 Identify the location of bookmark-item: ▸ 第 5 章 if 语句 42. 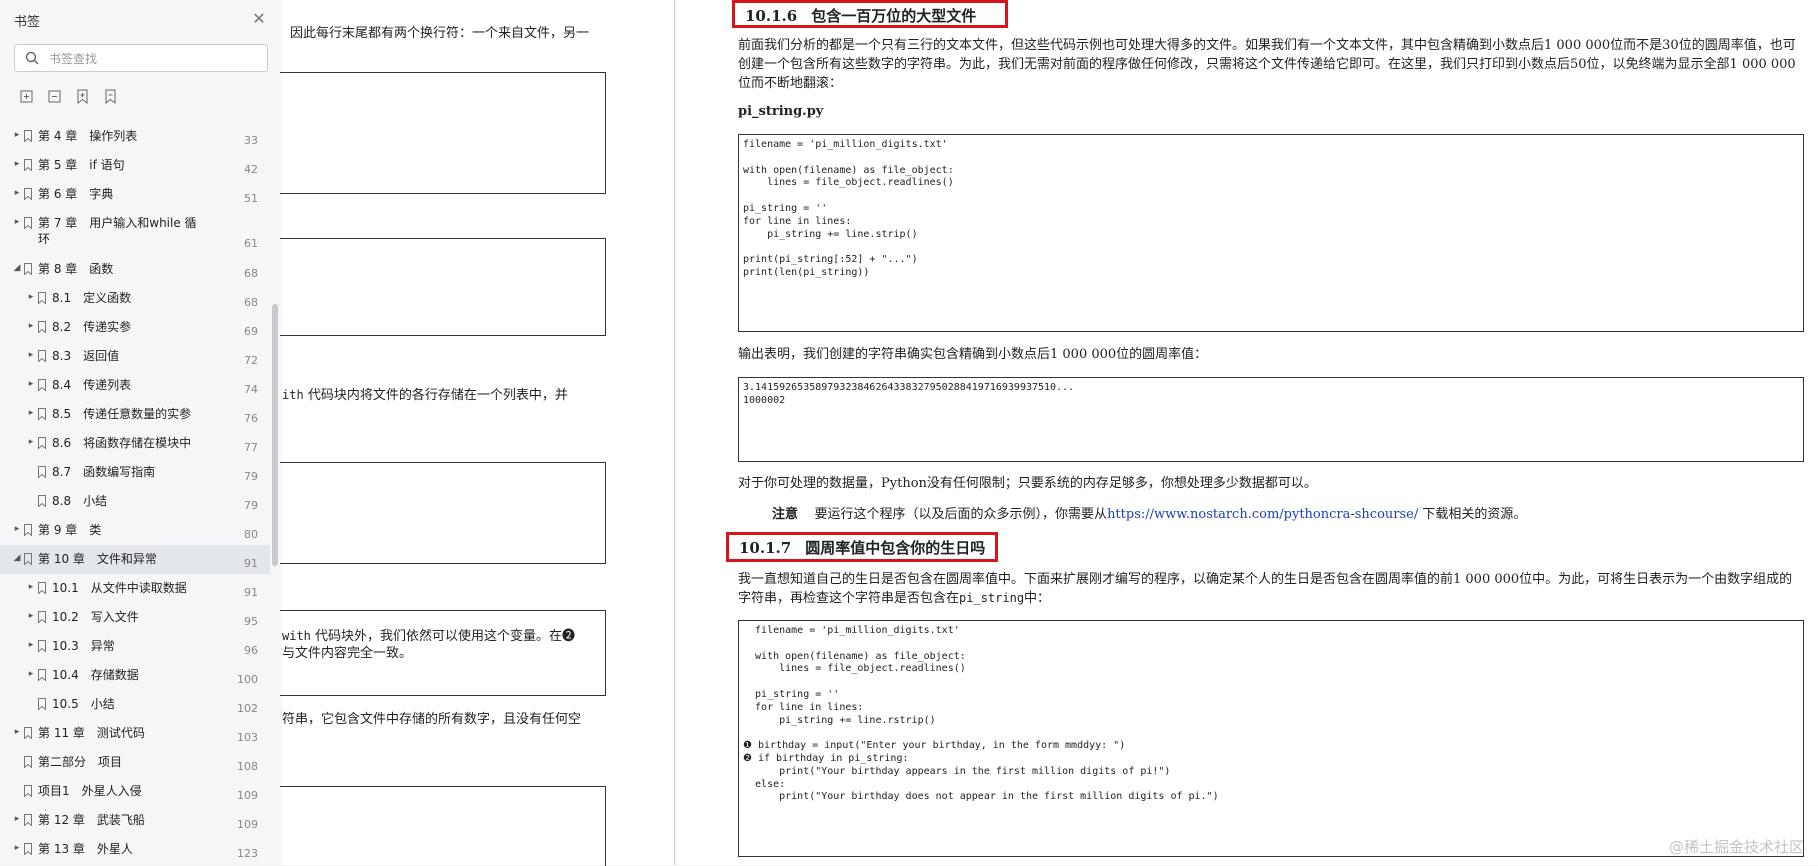
(135, 165).